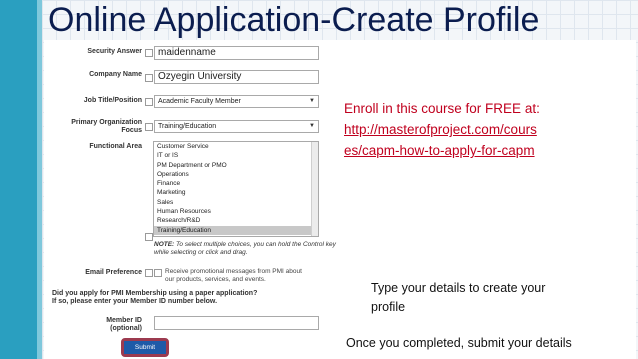 This screenshot has width=638, height=359. I want to click on functional-area-option: Operations, so click(236, 174).